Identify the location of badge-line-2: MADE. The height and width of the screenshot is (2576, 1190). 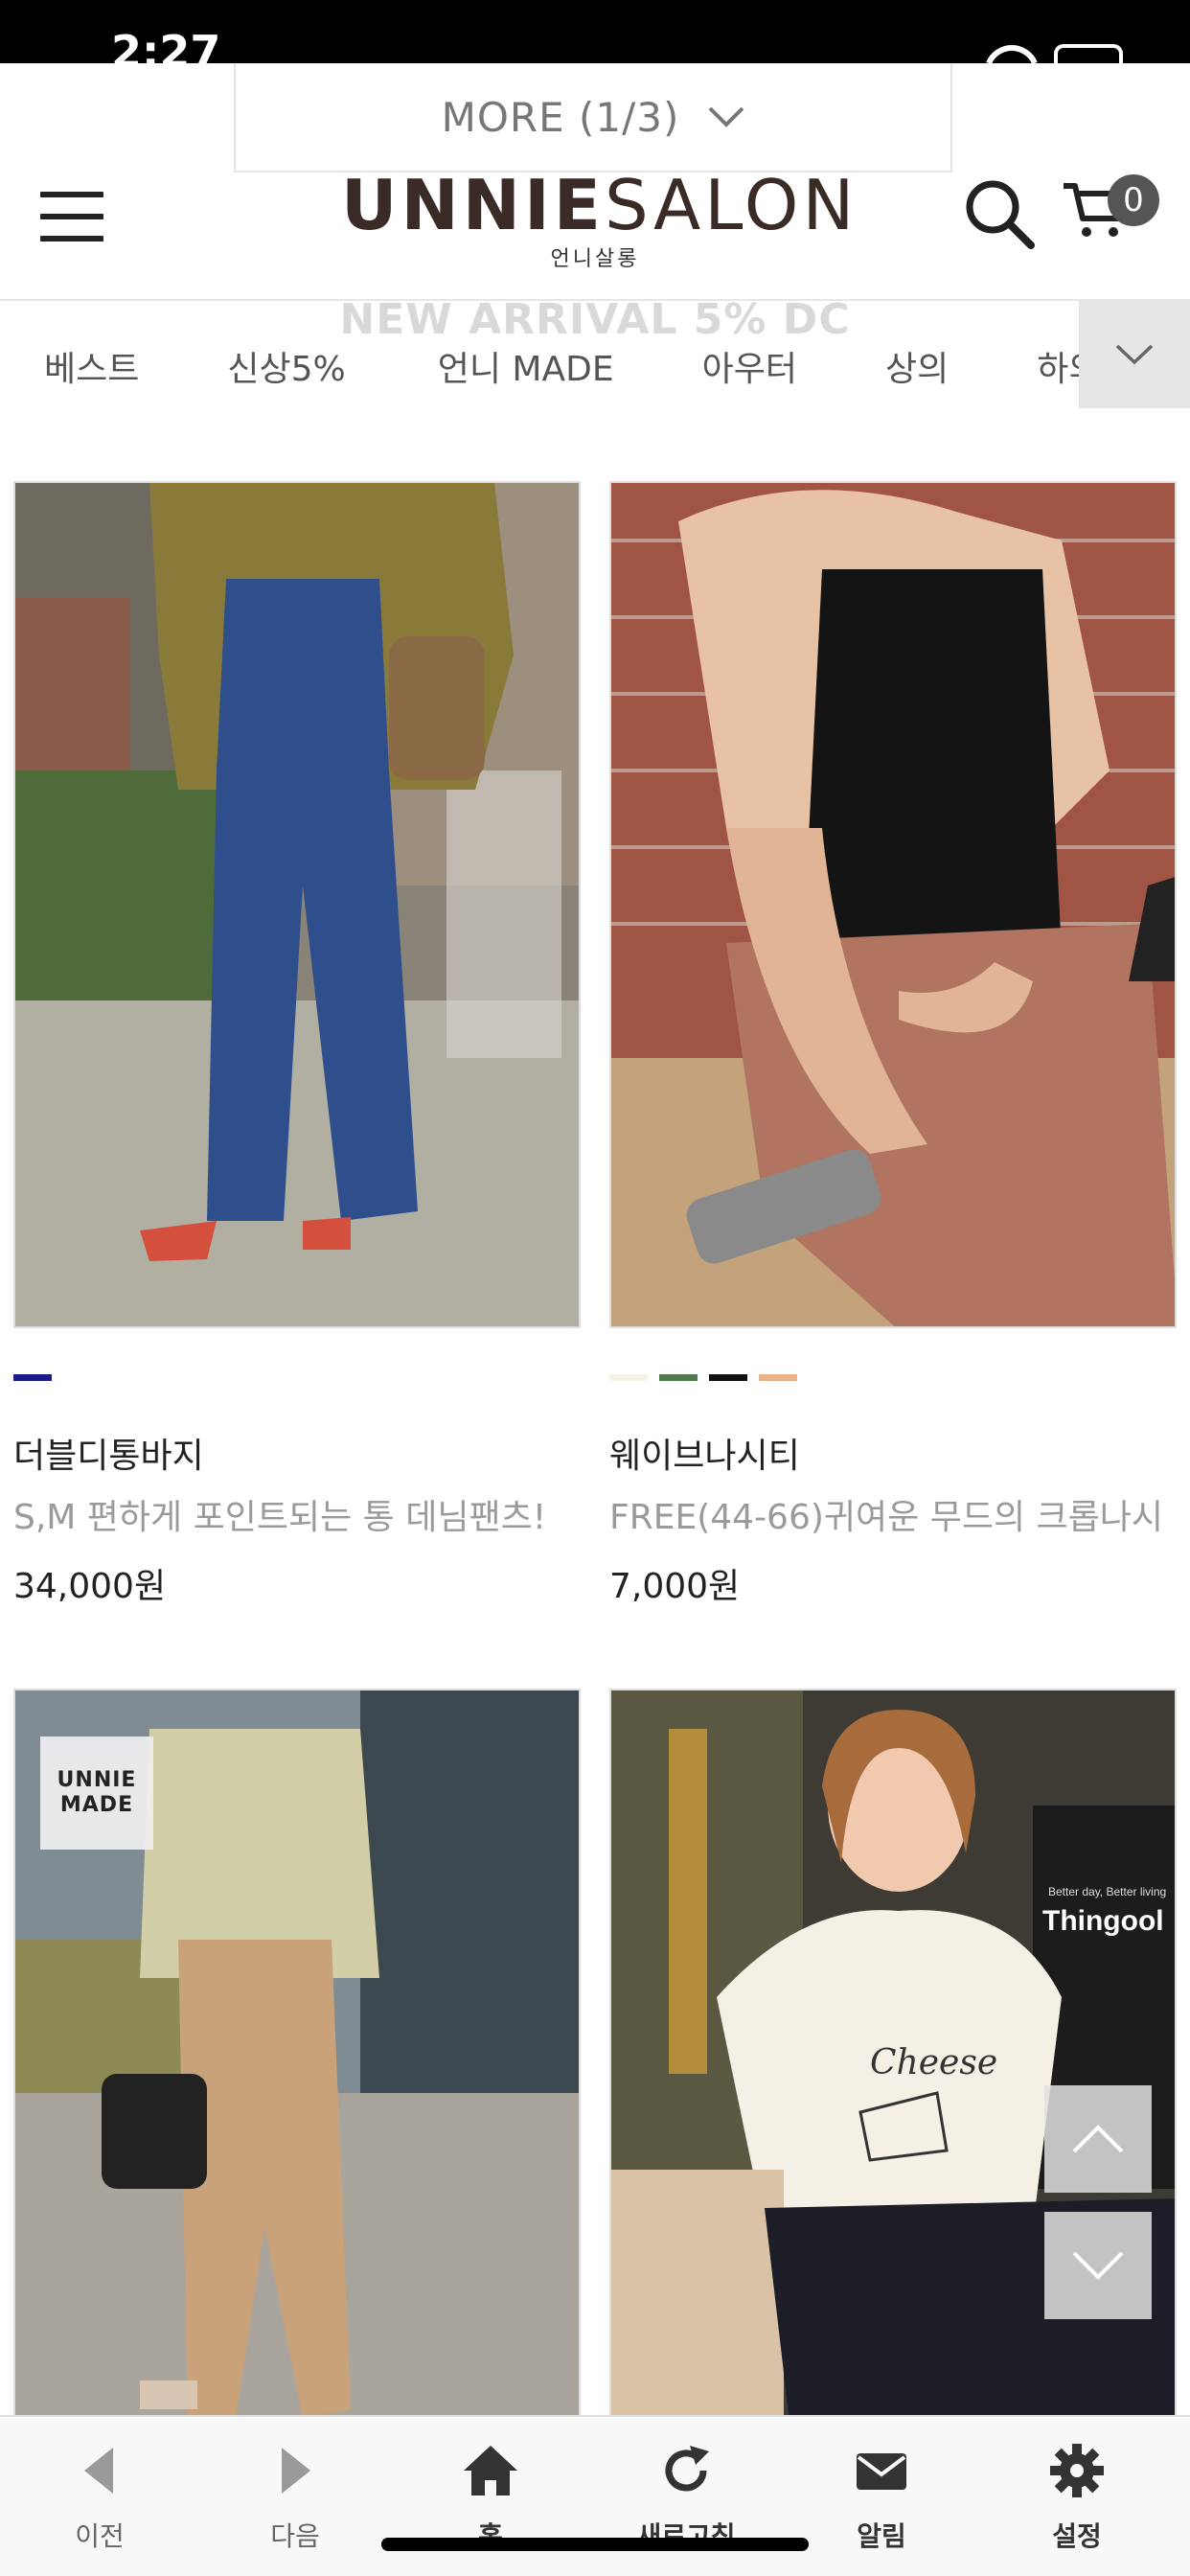
(97, 1805).